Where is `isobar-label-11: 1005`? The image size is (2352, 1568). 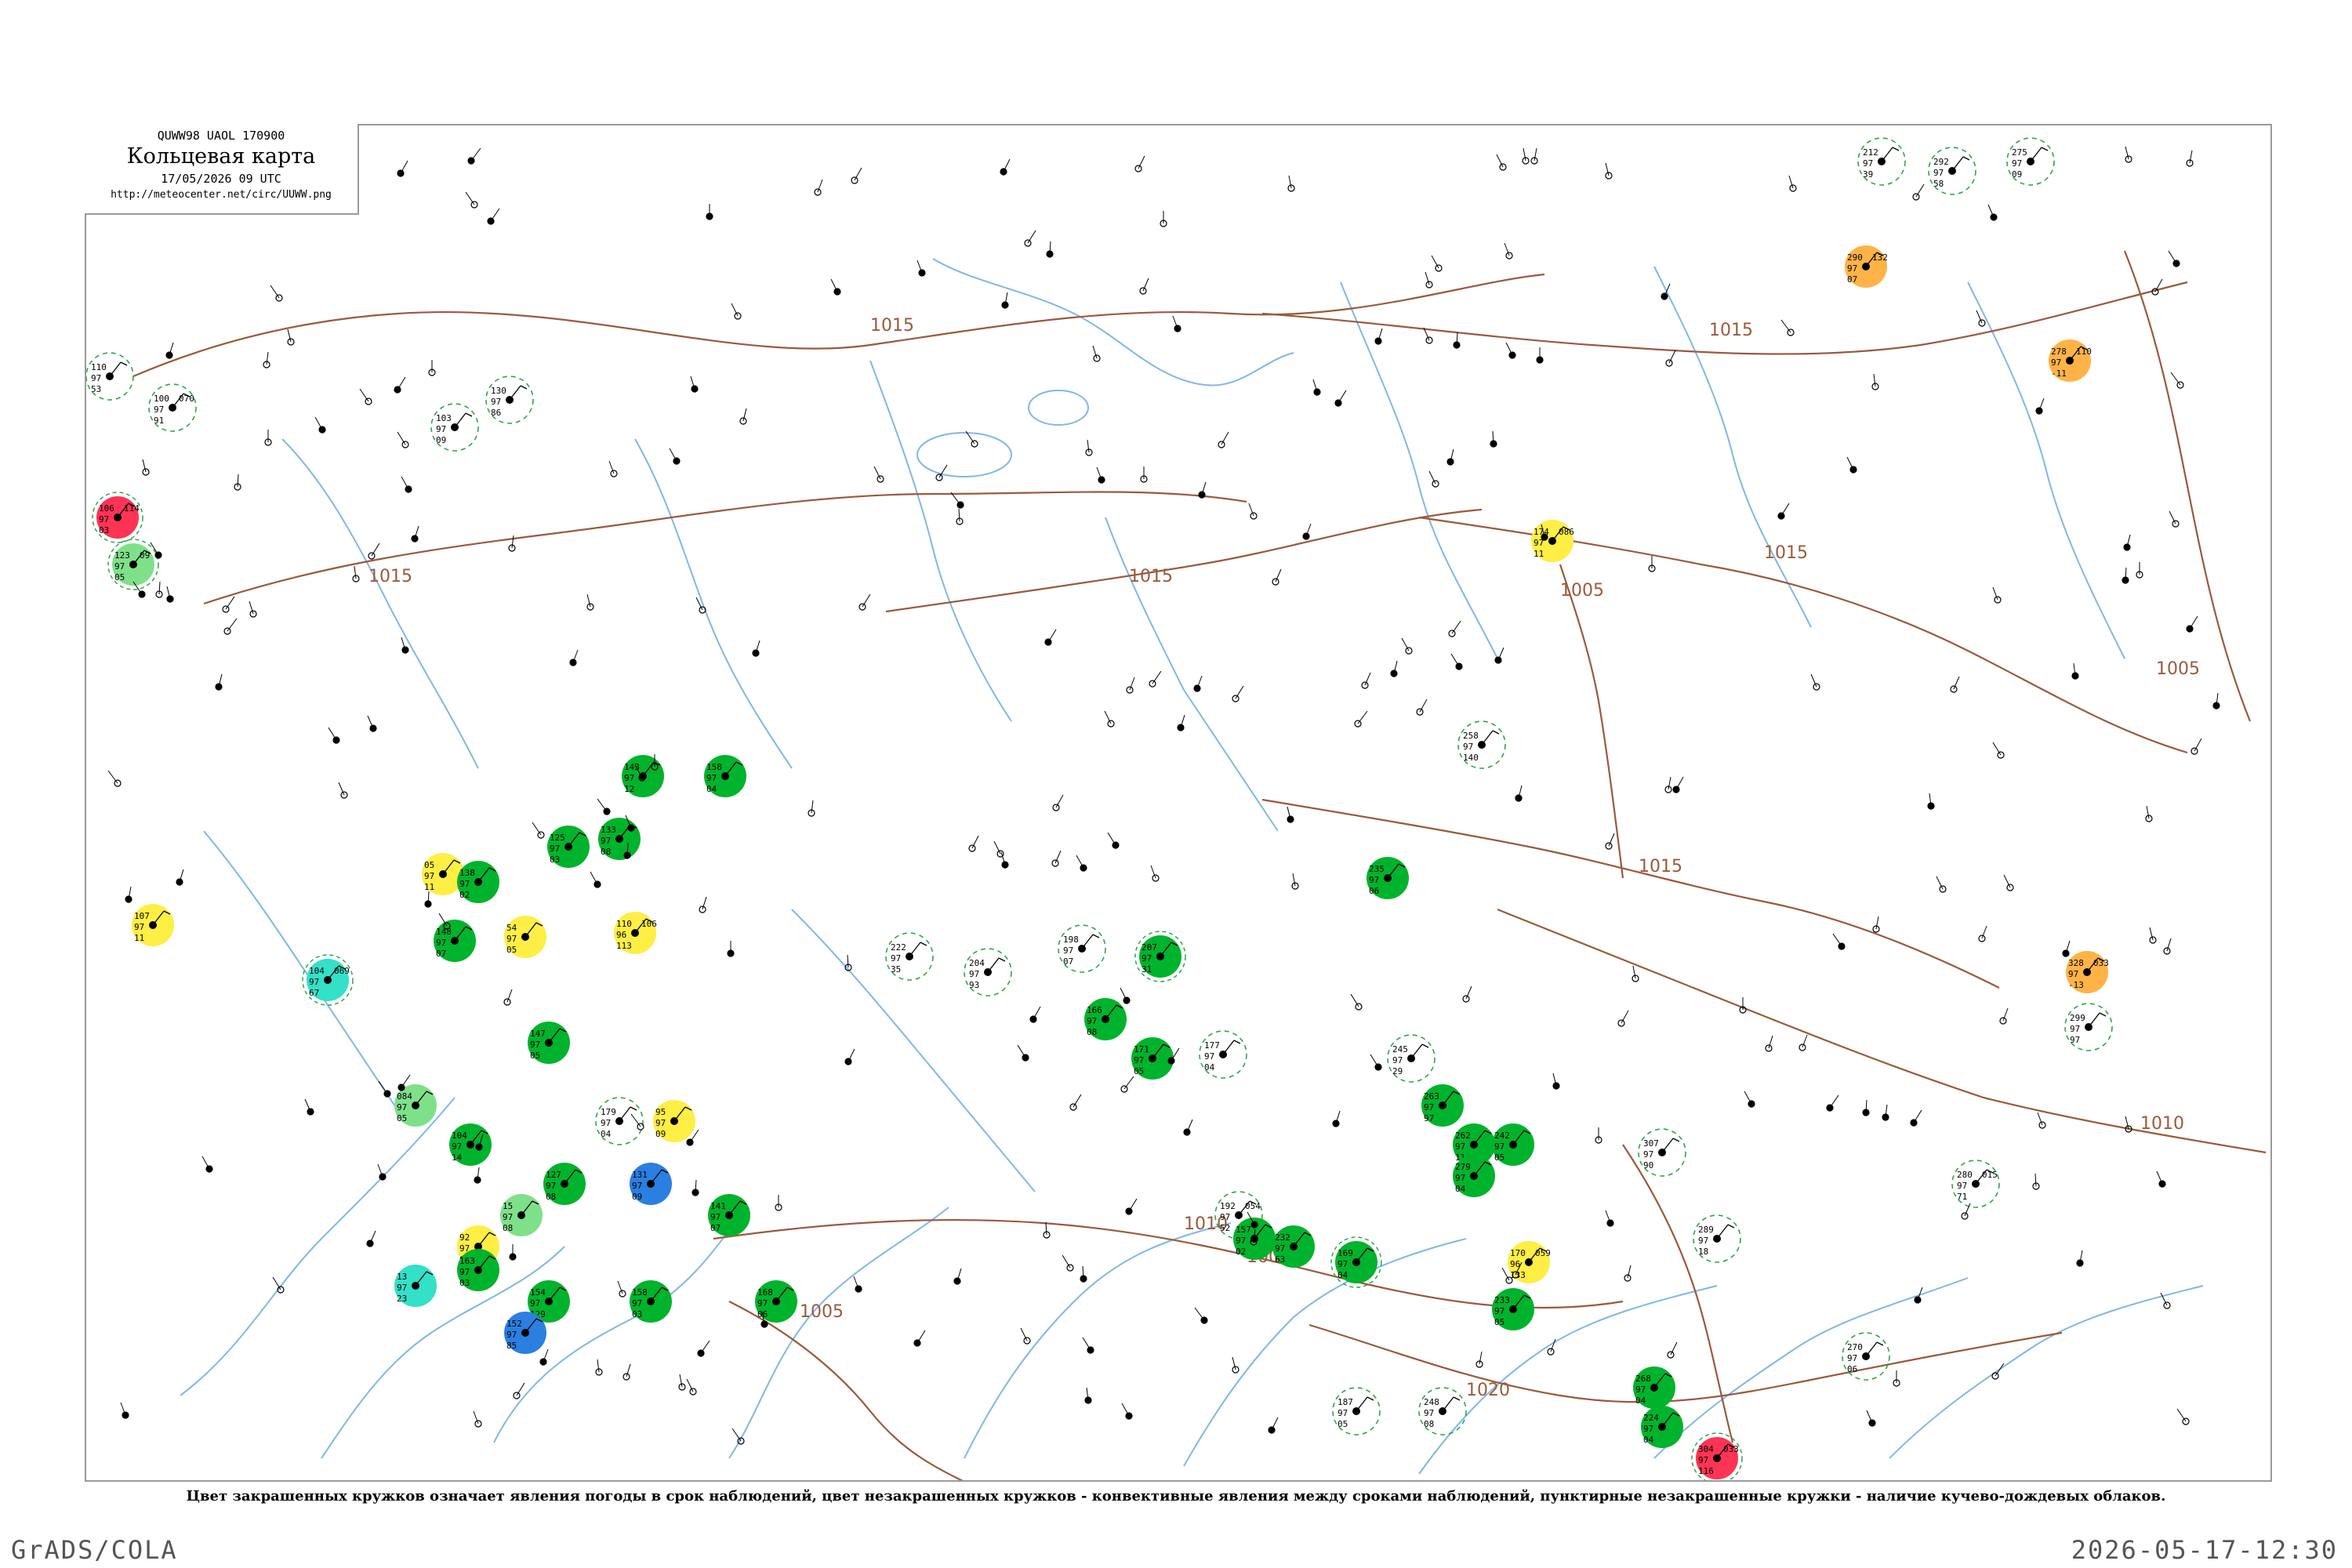 isobar-label-11: 1005 is located at coordinates (2178, 669).